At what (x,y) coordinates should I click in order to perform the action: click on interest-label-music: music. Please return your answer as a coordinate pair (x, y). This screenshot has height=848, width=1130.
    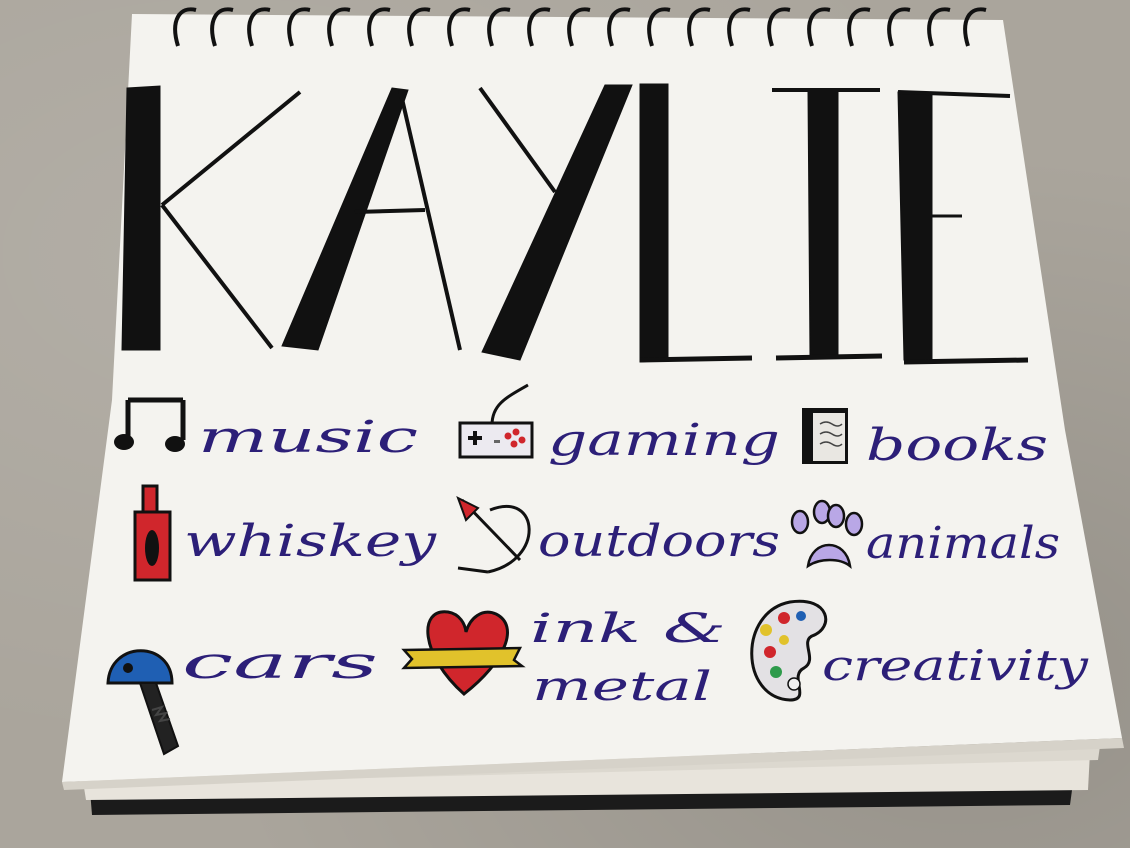
    Looking at the image, I should click on (308, 437).